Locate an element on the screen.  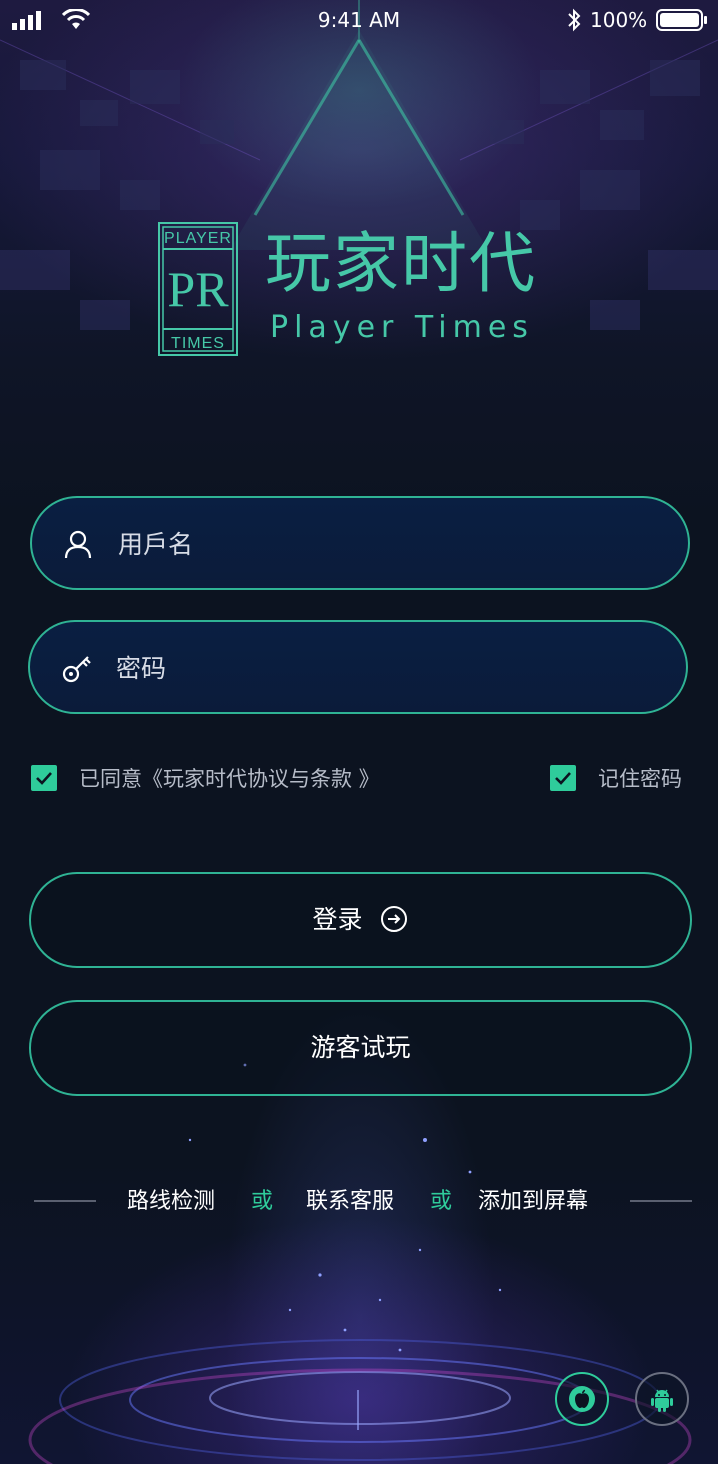
agree-terms-label: 已同意《玩家时代协议与条款 》 is located at coordinates (229, 779).